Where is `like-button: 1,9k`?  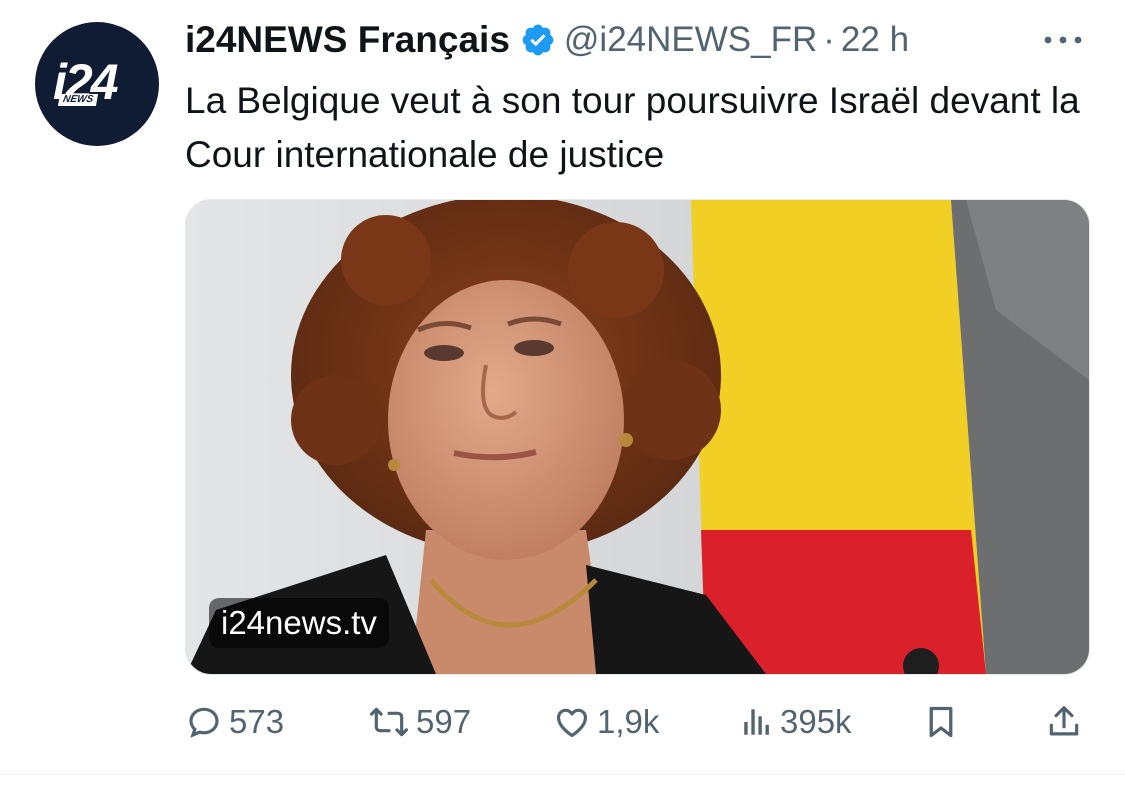
like-button: 1,9k is located at coordinates (606, 722).